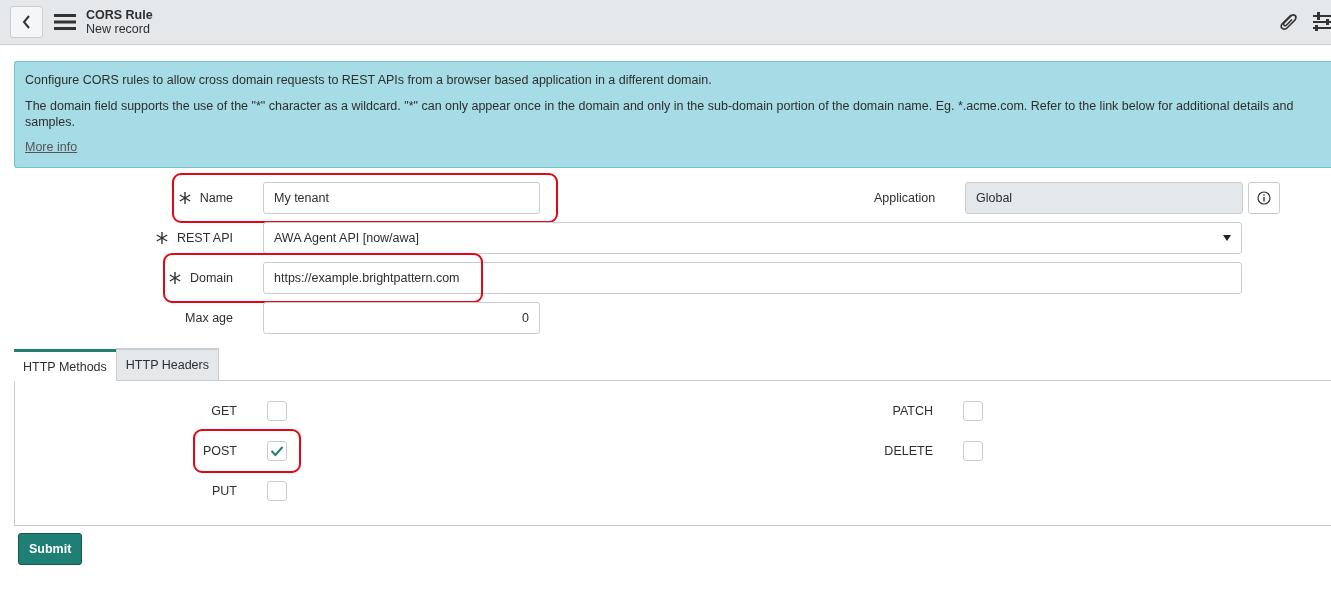 Image resolution: width=1331 pixels, height=592 pixels. What do you see at coordinates (167, 364) in the screenshot?
I see `tab: HTTP Headers` at bounding box center [167, 364].